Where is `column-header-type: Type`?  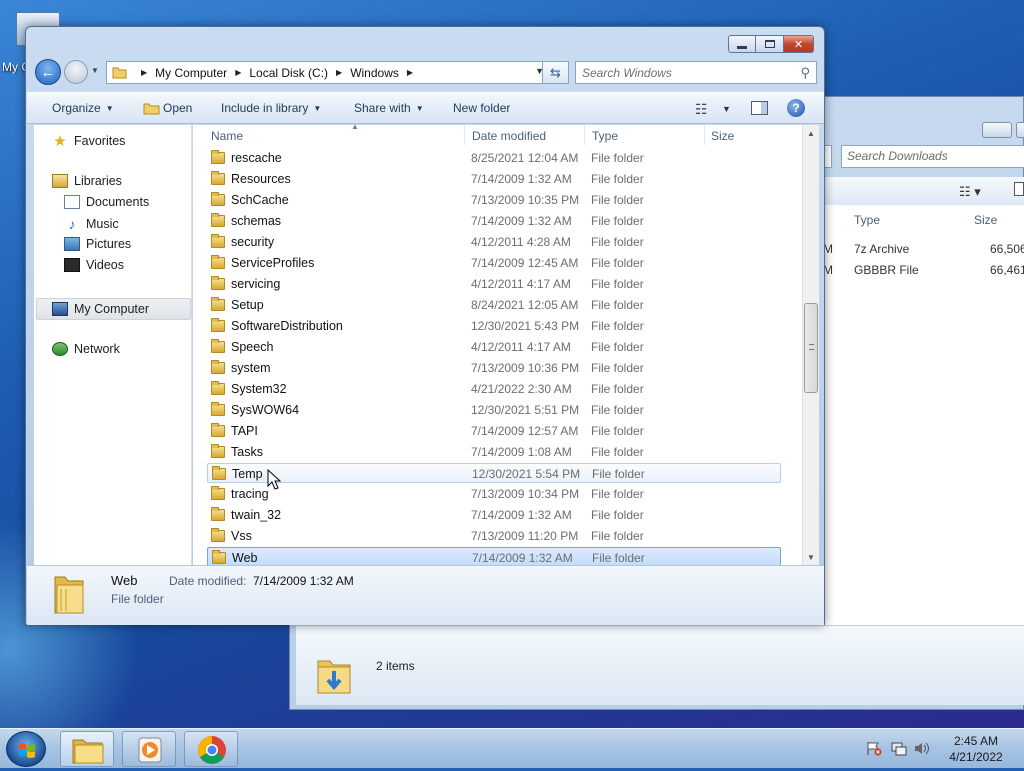 column-header-type: Type is located at coordinates (648, 135).